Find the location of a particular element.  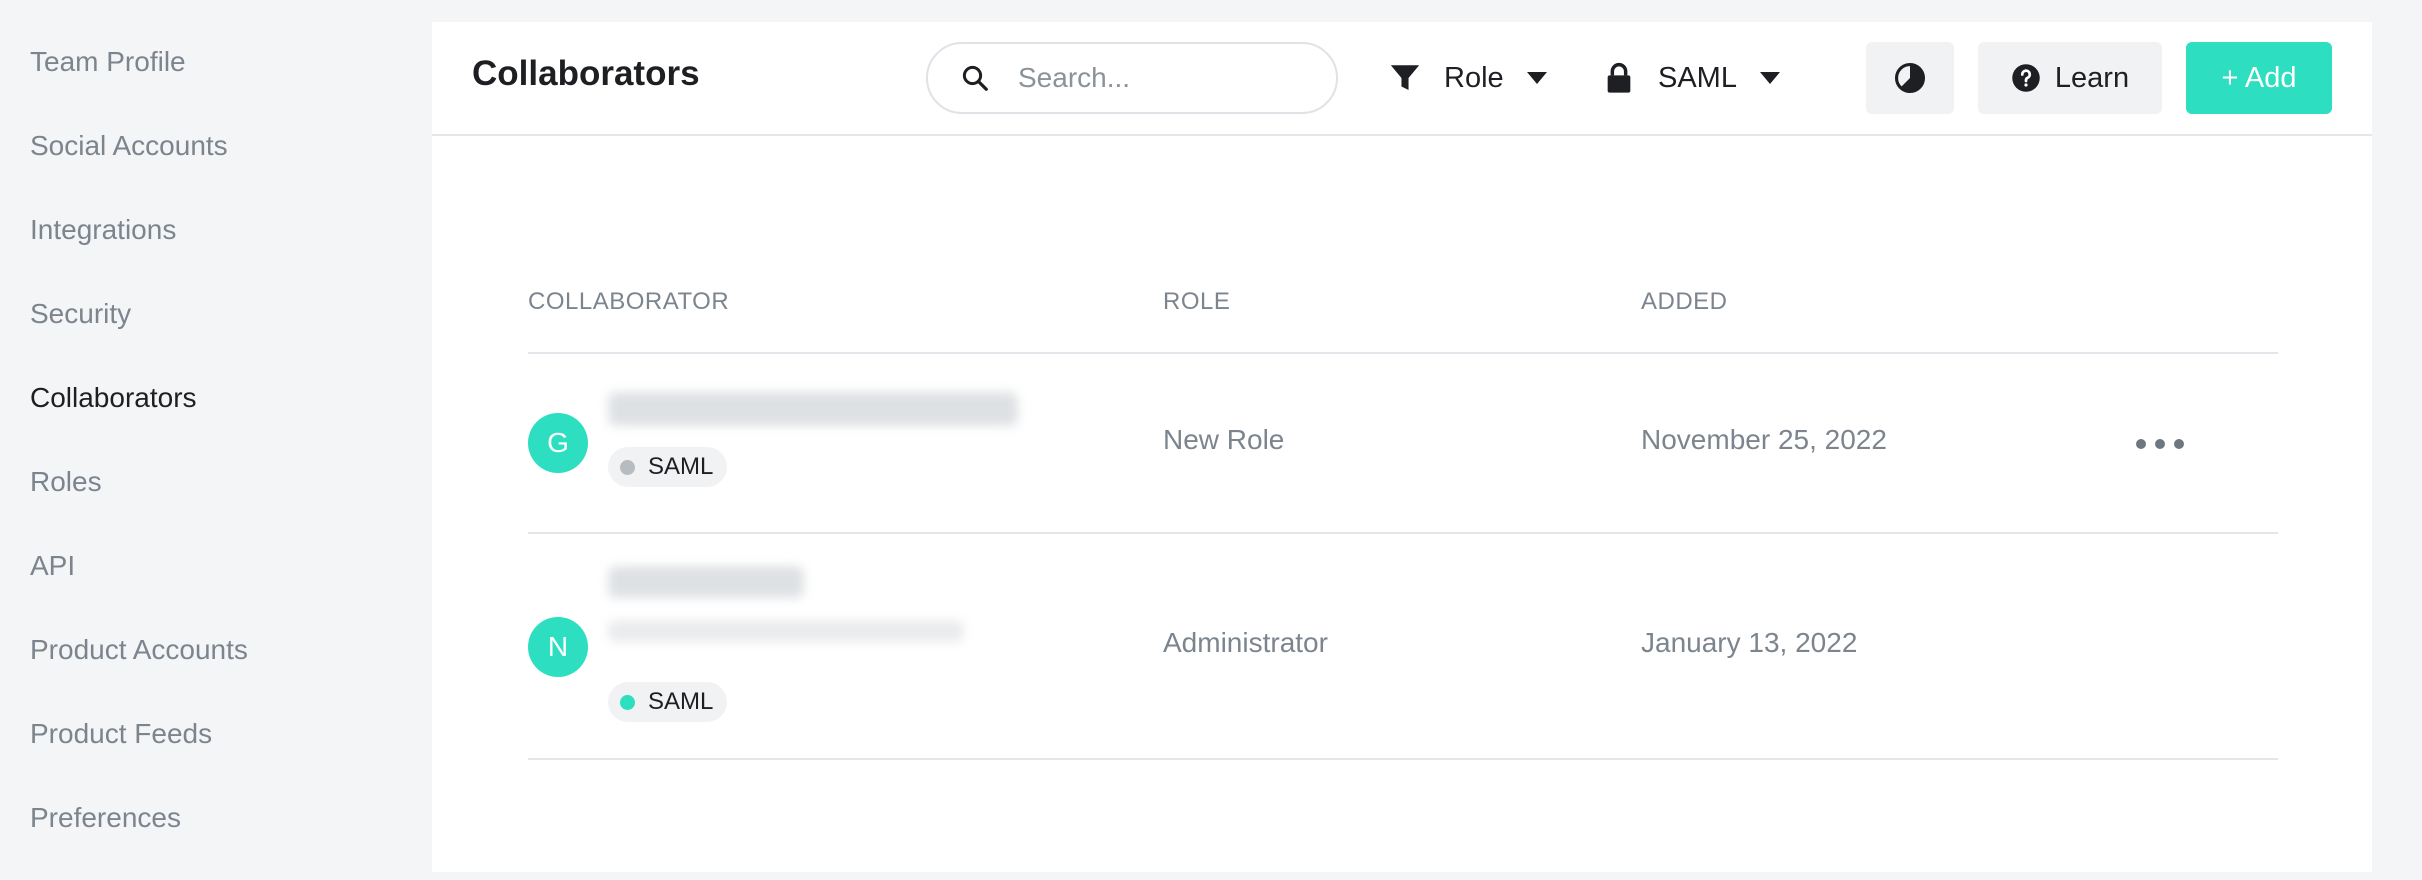

search-icon is located at coordinates (975, 78).